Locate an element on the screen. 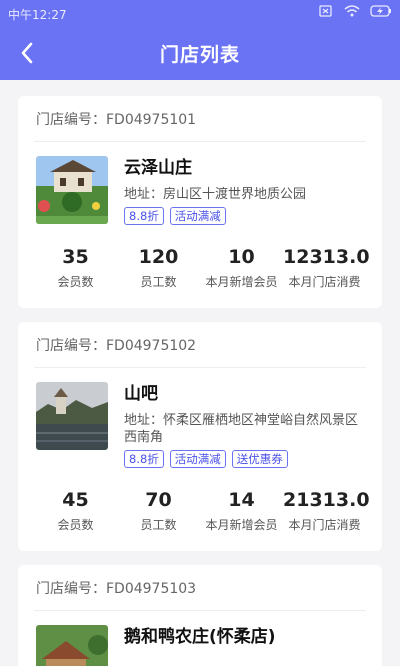  store-name: 云泽山庄 is located at coordinates (158, 168).